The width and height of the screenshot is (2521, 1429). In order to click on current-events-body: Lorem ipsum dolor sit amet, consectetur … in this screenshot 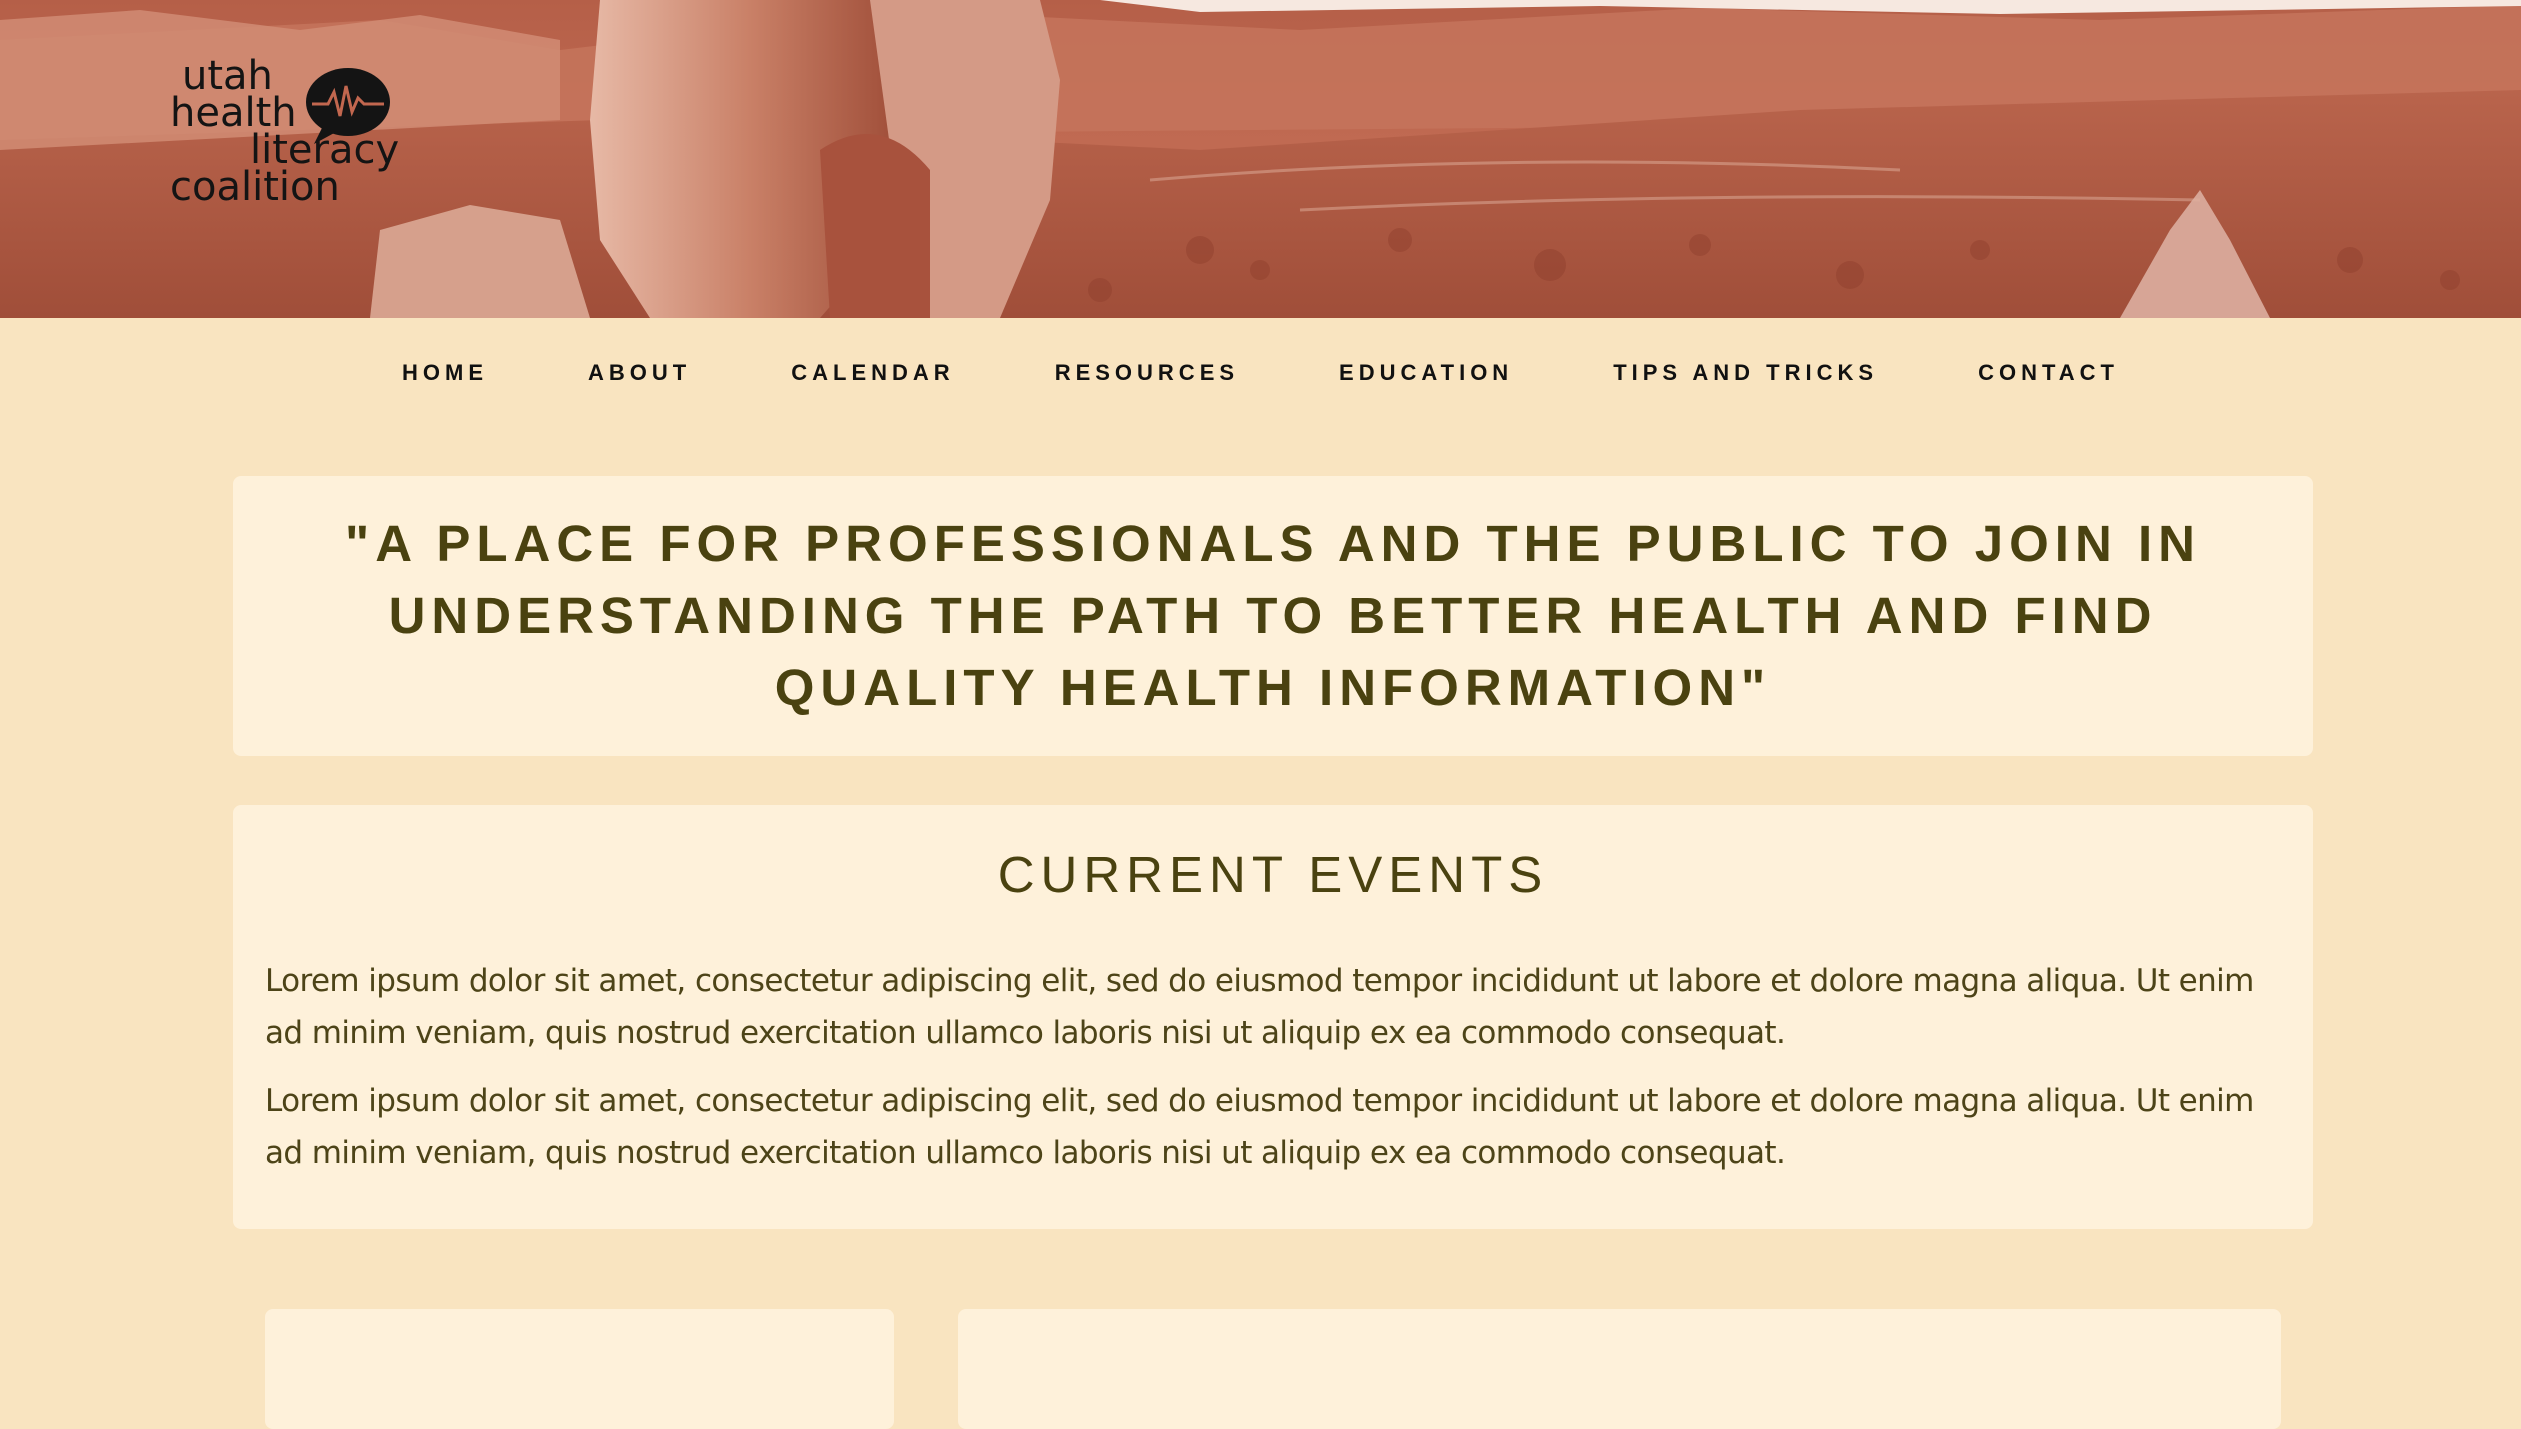, I will do `click(1275, 1075)`.